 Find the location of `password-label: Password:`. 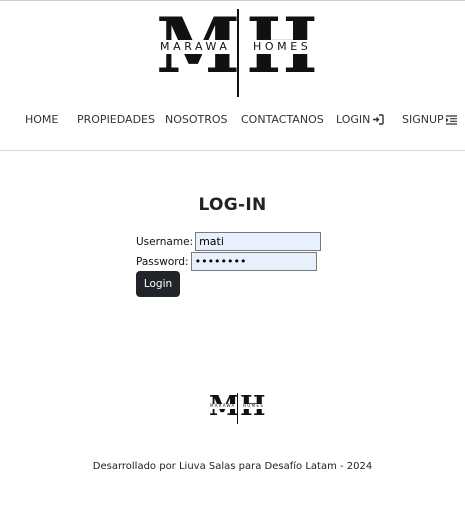

password-label: Password: is located at coordinates (162, 262).